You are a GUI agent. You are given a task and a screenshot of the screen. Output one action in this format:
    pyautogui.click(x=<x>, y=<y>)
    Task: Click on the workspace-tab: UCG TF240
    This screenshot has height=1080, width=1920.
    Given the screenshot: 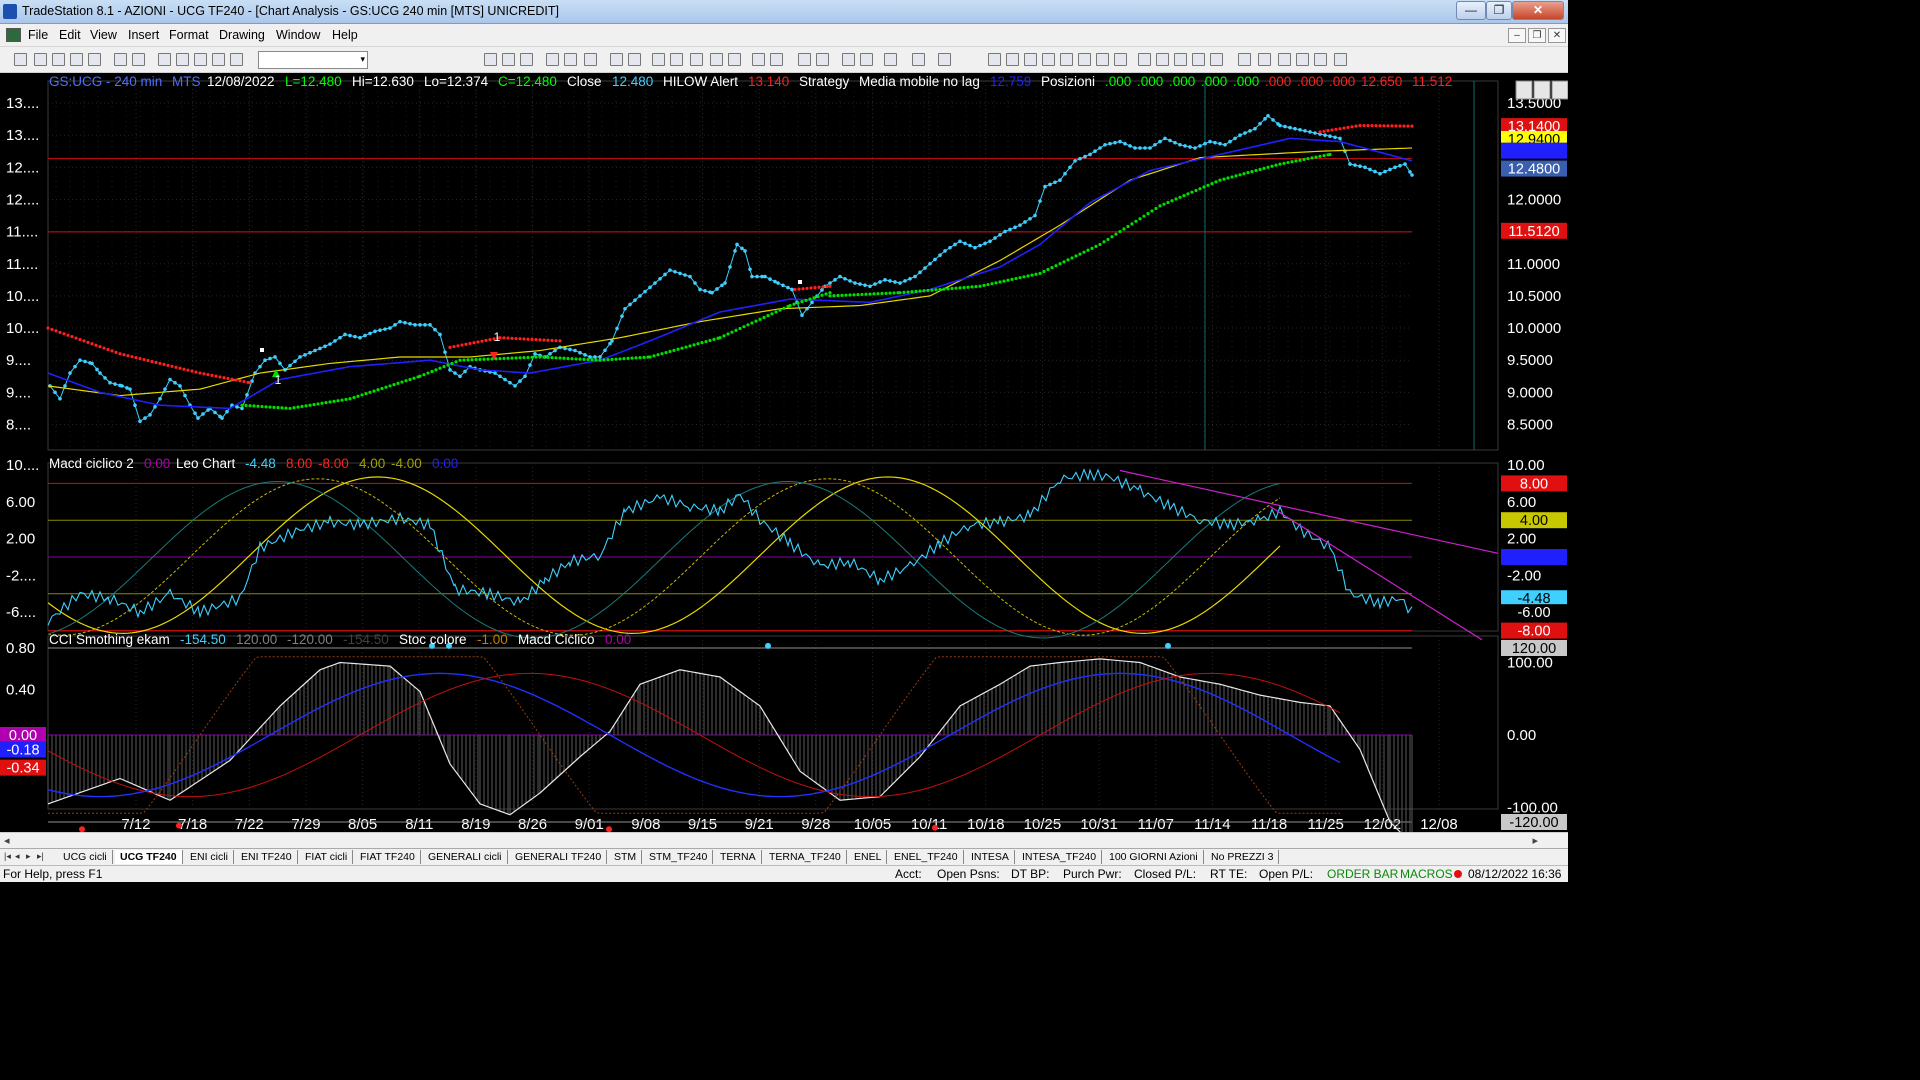 What is the action you would take?
    pyautogui.click(x=149, y=857)
    